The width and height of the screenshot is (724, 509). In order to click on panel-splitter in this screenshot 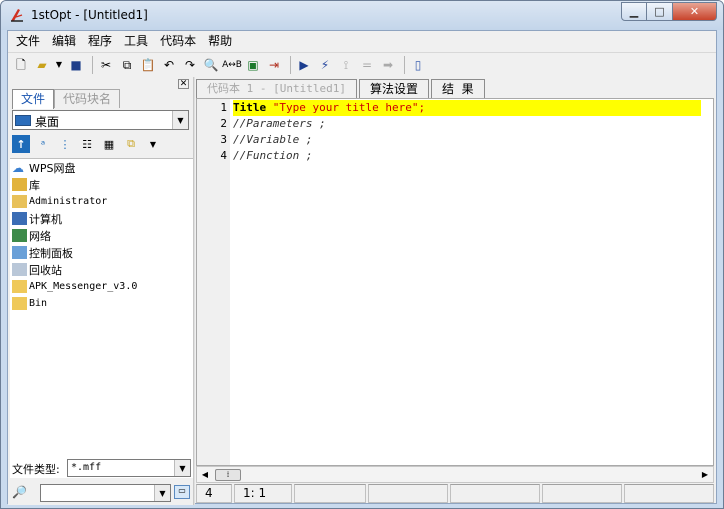, I will do `click(194, 291)`.